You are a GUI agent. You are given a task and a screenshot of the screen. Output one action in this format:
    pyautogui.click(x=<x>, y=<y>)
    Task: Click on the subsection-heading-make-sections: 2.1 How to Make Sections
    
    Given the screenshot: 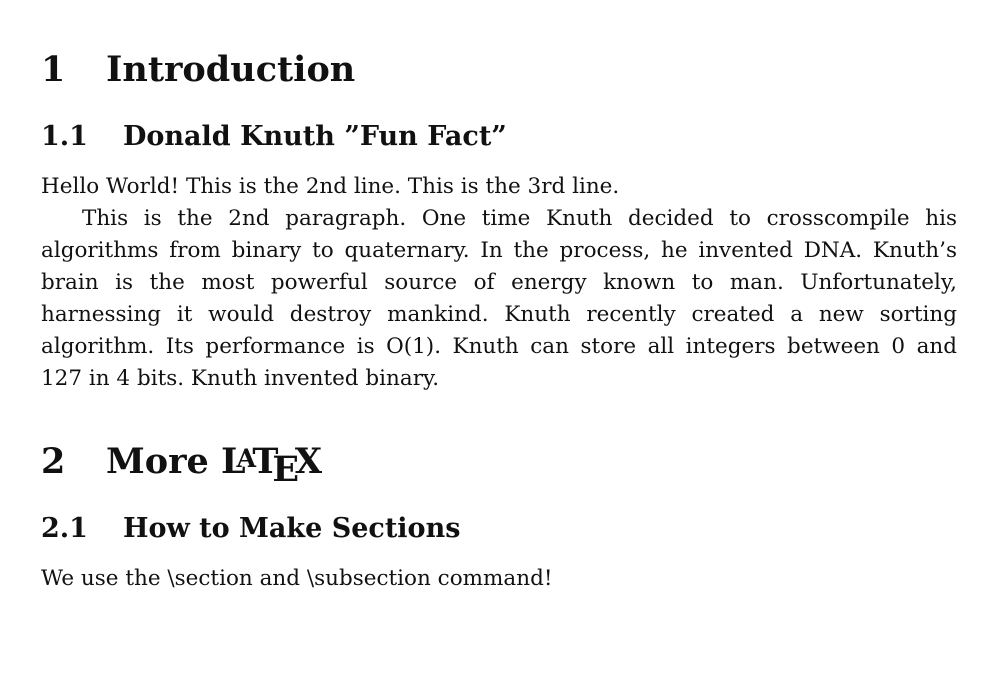 What is the action you would take?
    pyautogui.click(x=250, y=529)
    